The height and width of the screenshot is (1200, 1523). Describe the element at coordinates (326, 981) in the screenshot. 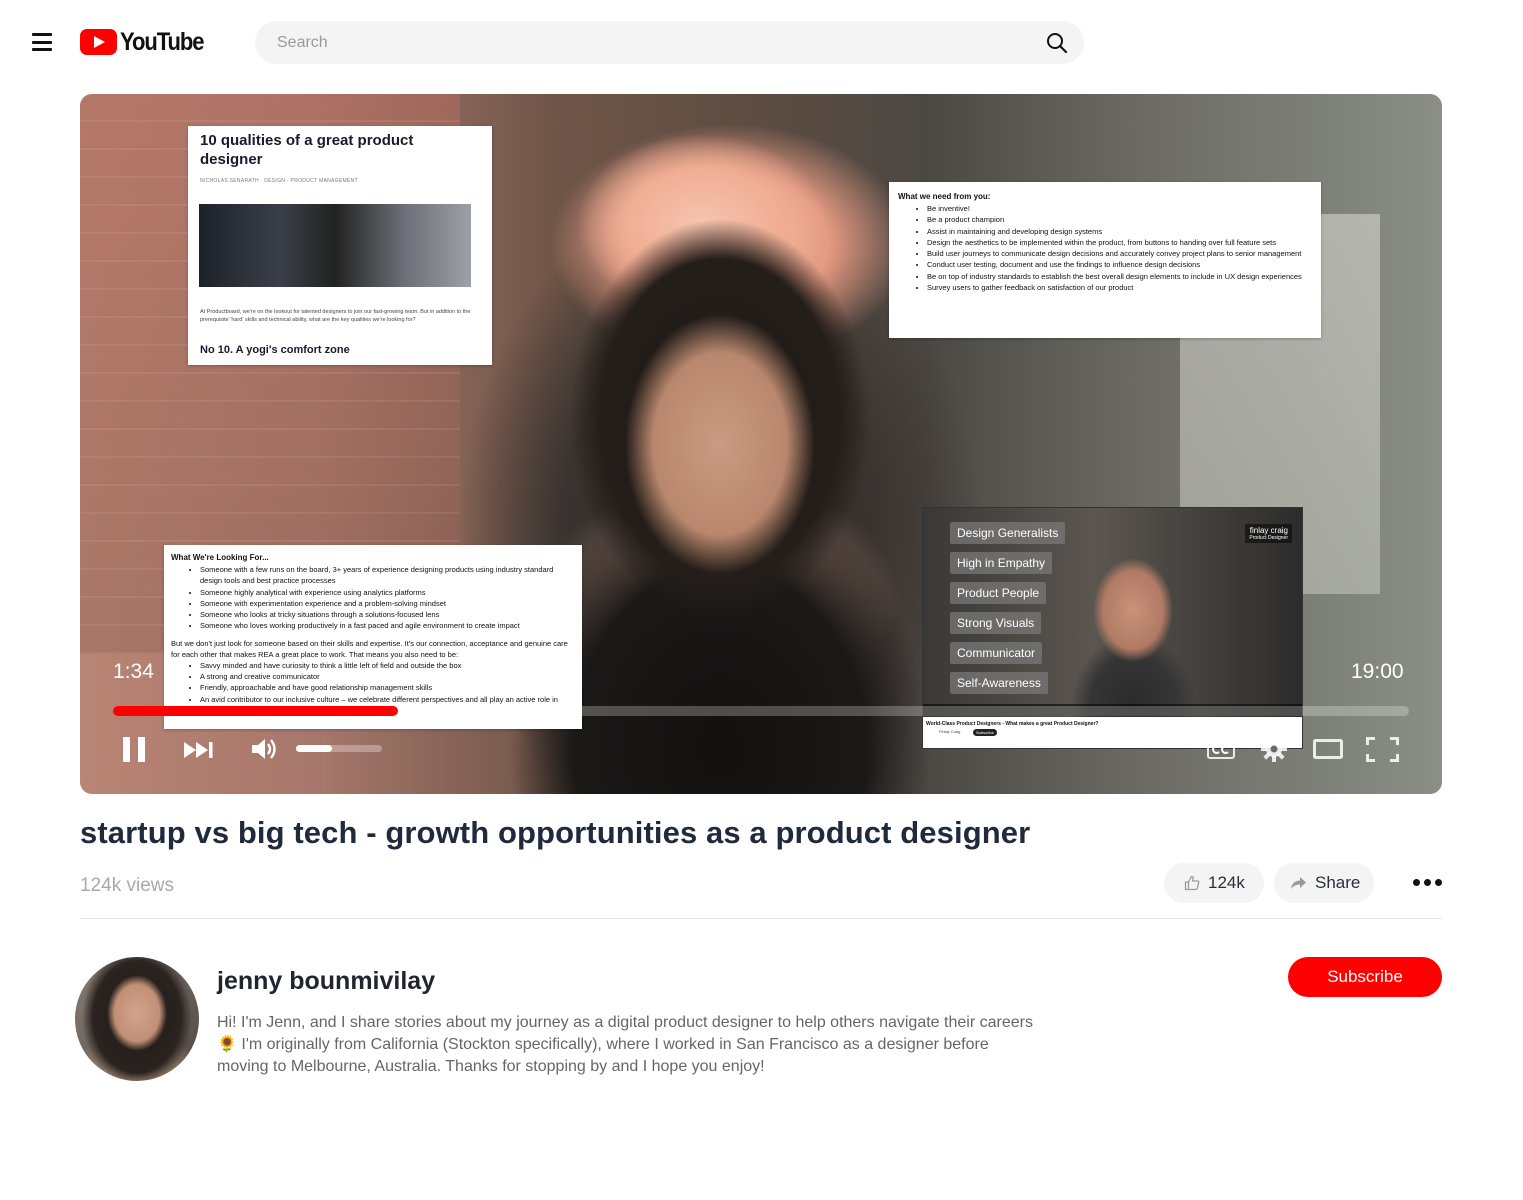

I see `channel-name: jenny bounmivilay` at that location.